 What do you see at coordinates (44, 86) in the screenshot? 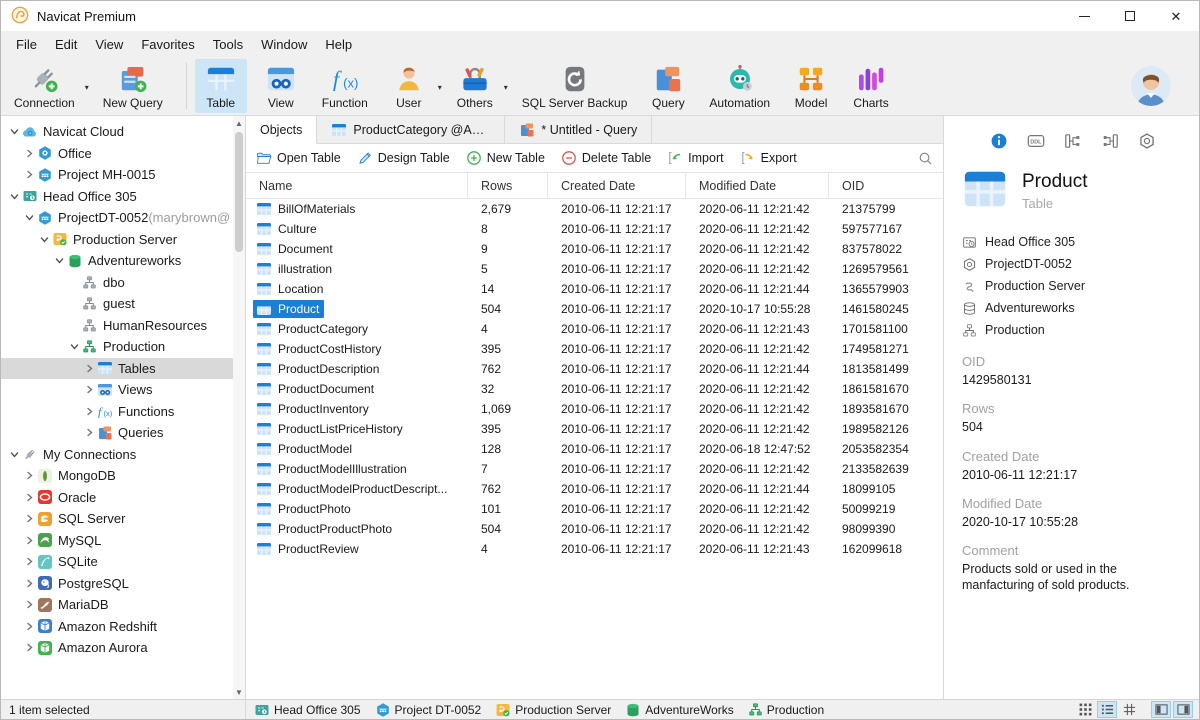
I see `toolbar-connection-button: Connection` at bounding box center [44, 86].